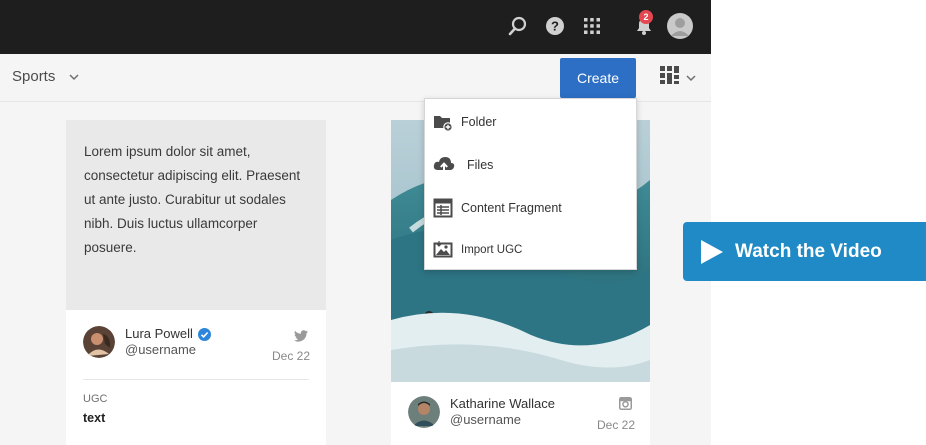 The image size is (926, 445). What do you see at coordinates (34, 76) in the screenshot?
I see `breadcrumb-label: Sports` at bounding box center [34, 76].